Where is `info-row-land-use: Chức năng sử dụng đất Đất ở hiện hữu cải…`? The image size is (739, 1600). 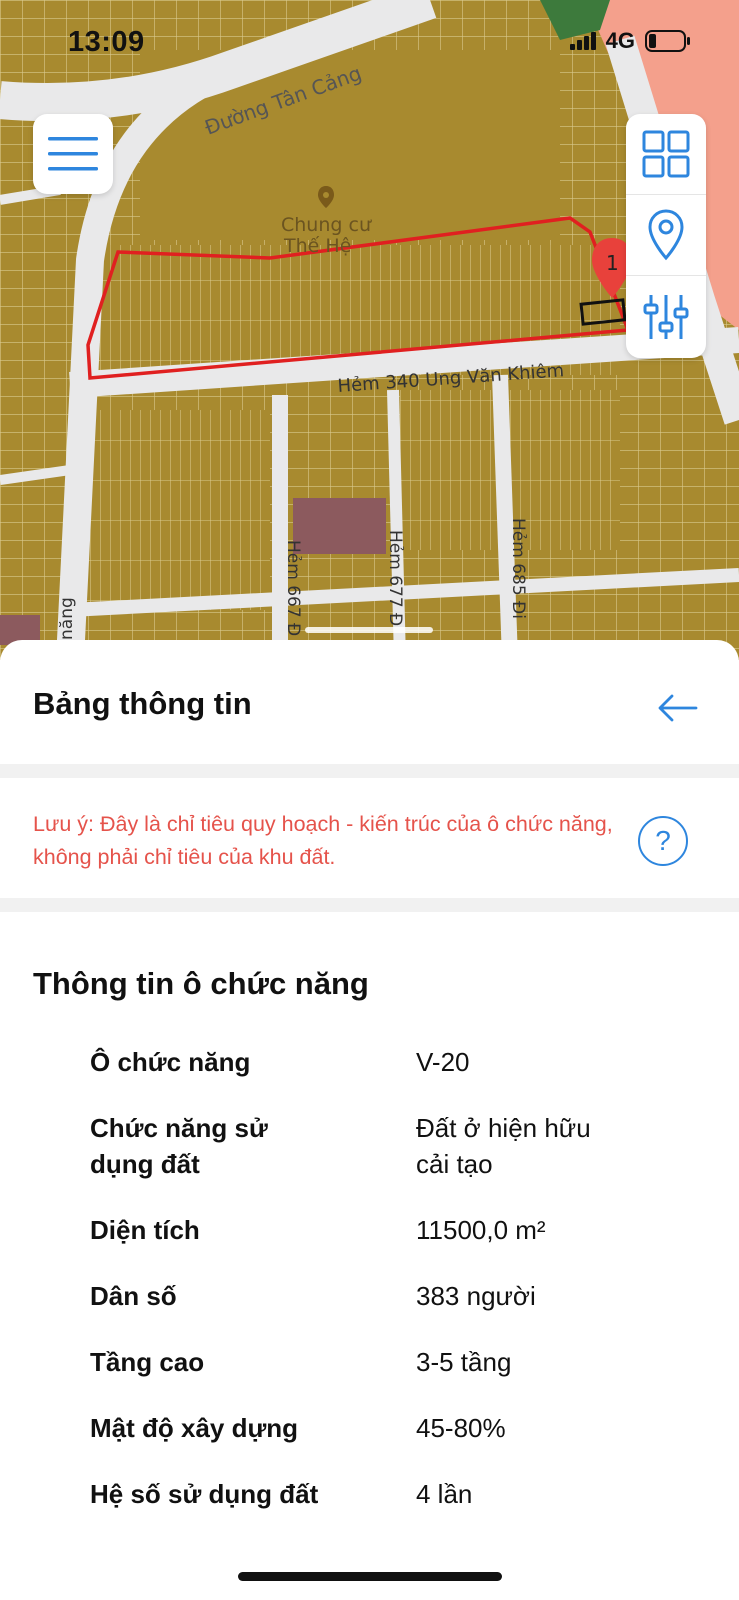
info-row-land-use: Chức năng sử dụng đất Đất ở hiện hữu cải… is located at coordinates (400, 1146).